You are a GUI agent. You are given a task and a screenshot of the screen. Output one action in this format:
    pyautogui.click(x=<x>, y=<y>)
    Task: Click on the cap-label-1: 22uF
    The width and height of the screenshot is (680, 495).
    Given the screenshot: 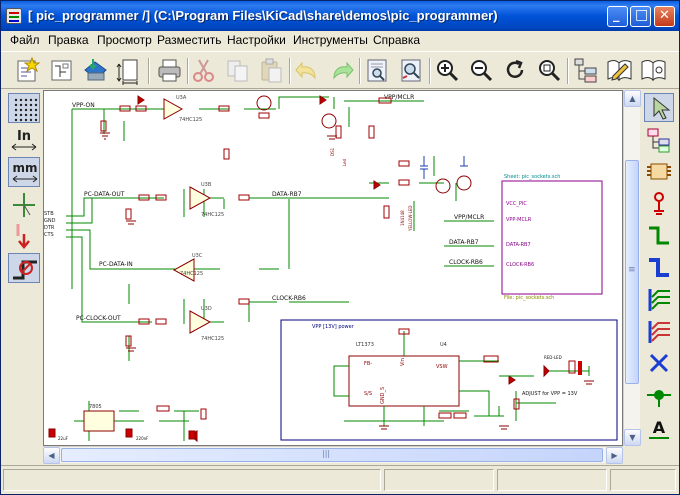 What is the action you would take?
    pyautogui.click(x=63, y=438)
    